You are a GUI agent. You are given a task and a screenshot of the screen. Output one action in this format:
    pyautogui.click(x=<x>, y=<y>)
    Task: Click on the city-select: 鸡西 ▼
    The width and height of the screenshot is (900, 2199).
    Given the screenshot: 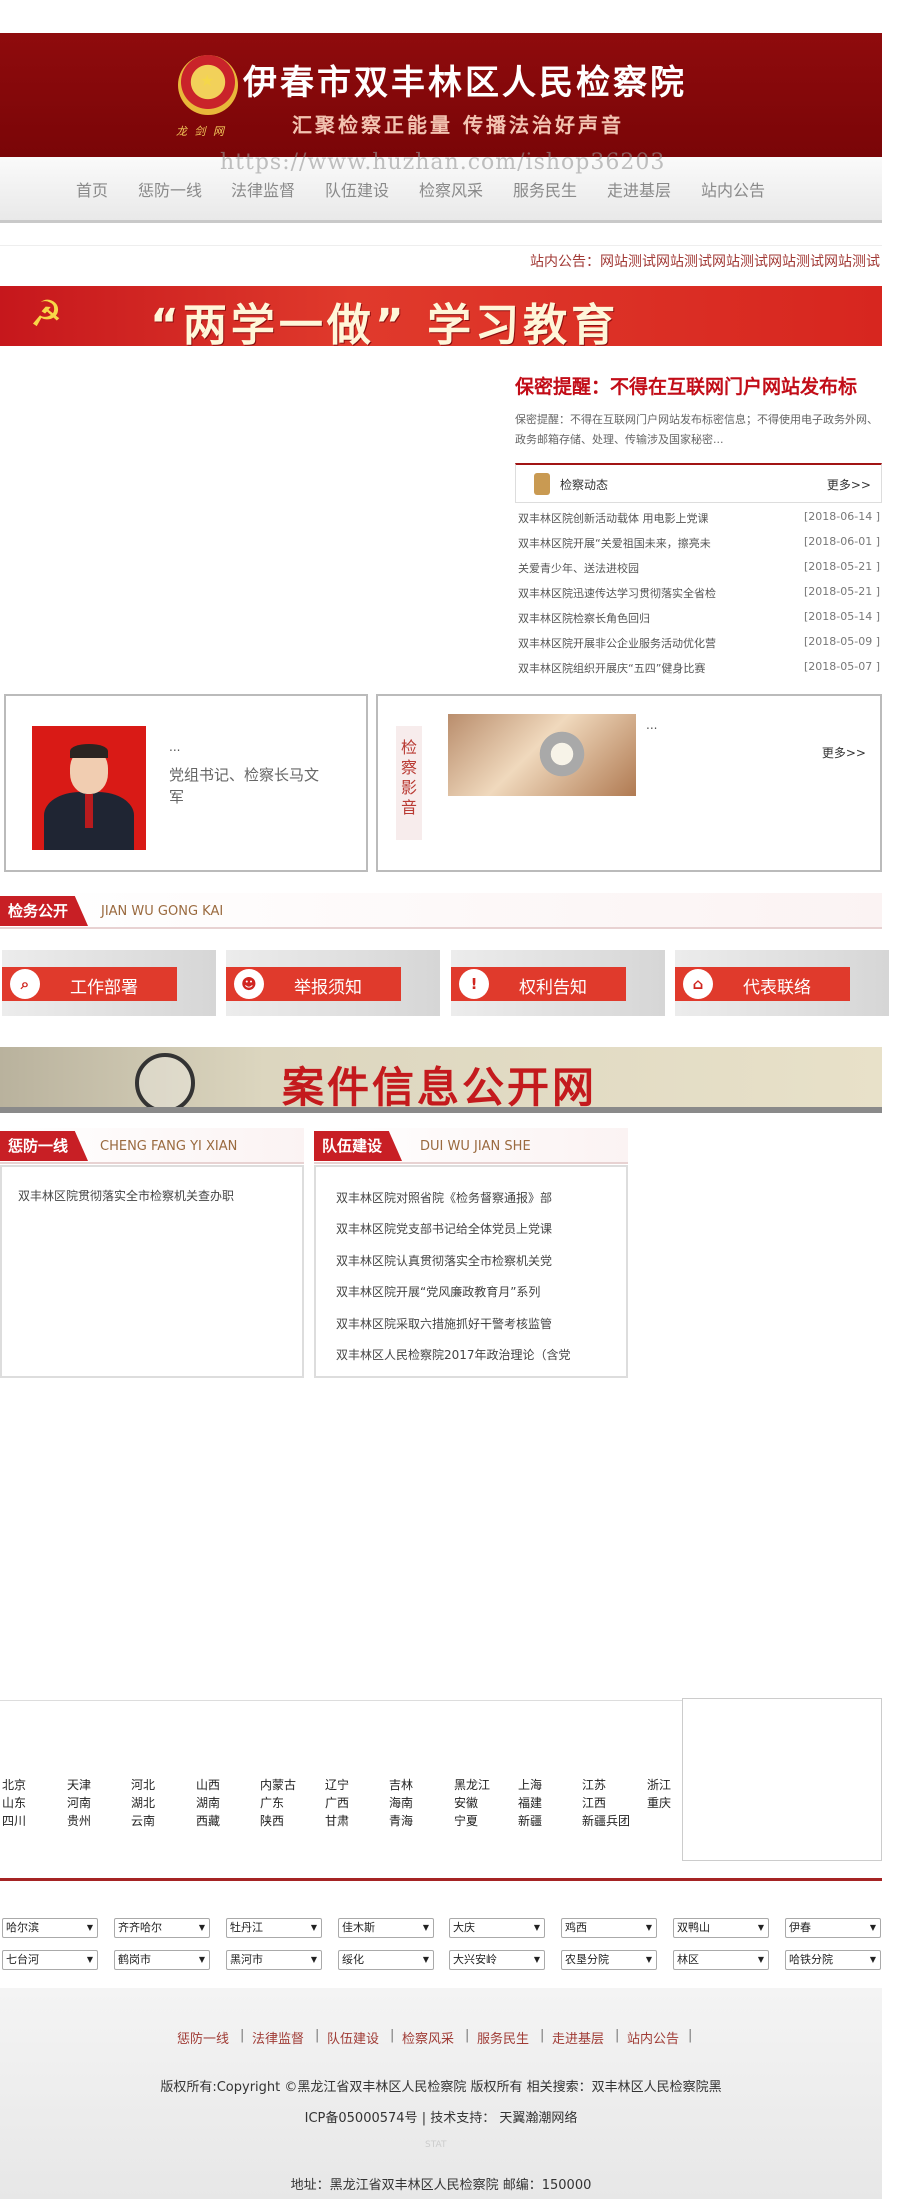 What is the action you would take?
    pyautogui.click(x=609, y=1928)
    